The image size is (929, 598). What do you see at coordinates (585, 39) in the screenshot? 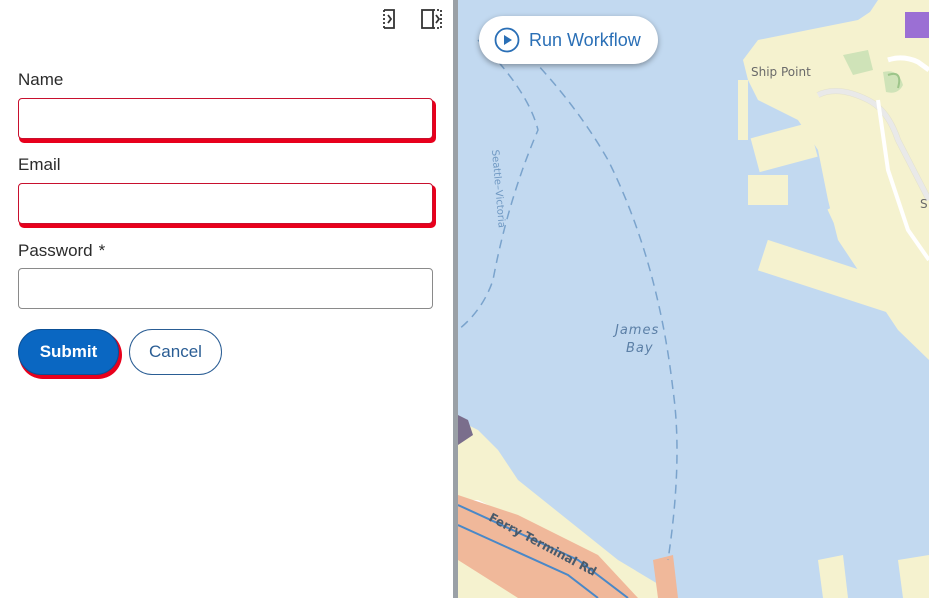
I see `run-workflow-label: Run Workflow` at bounding box center [585, 39].